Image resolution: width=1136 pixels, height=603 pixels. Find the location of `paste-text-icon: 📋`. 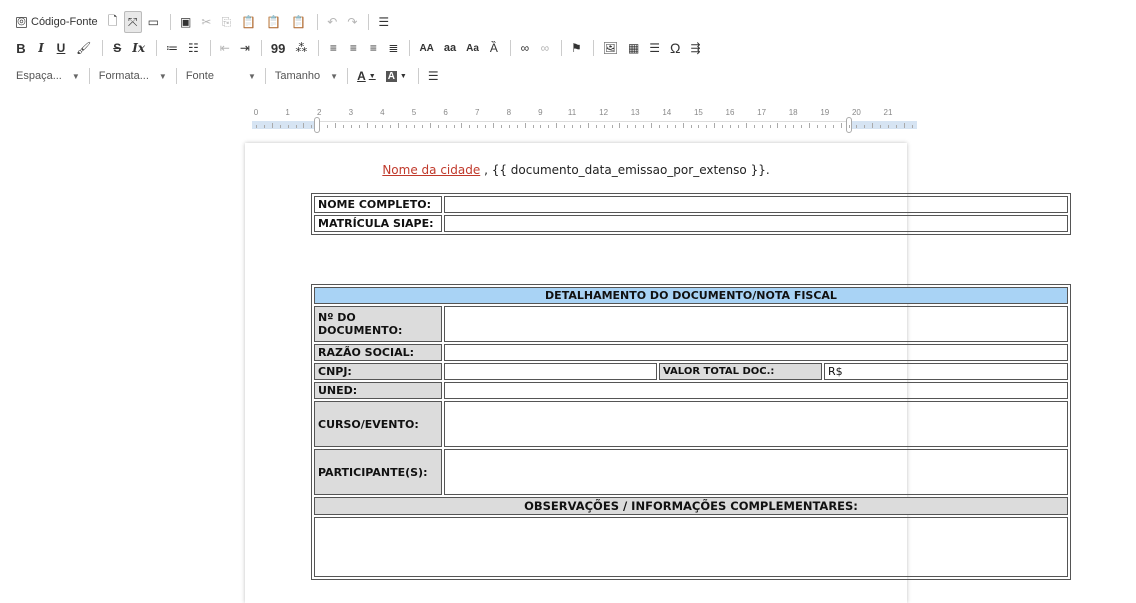

paste-text-icon: 📋 is located at coordinates (273, 22).